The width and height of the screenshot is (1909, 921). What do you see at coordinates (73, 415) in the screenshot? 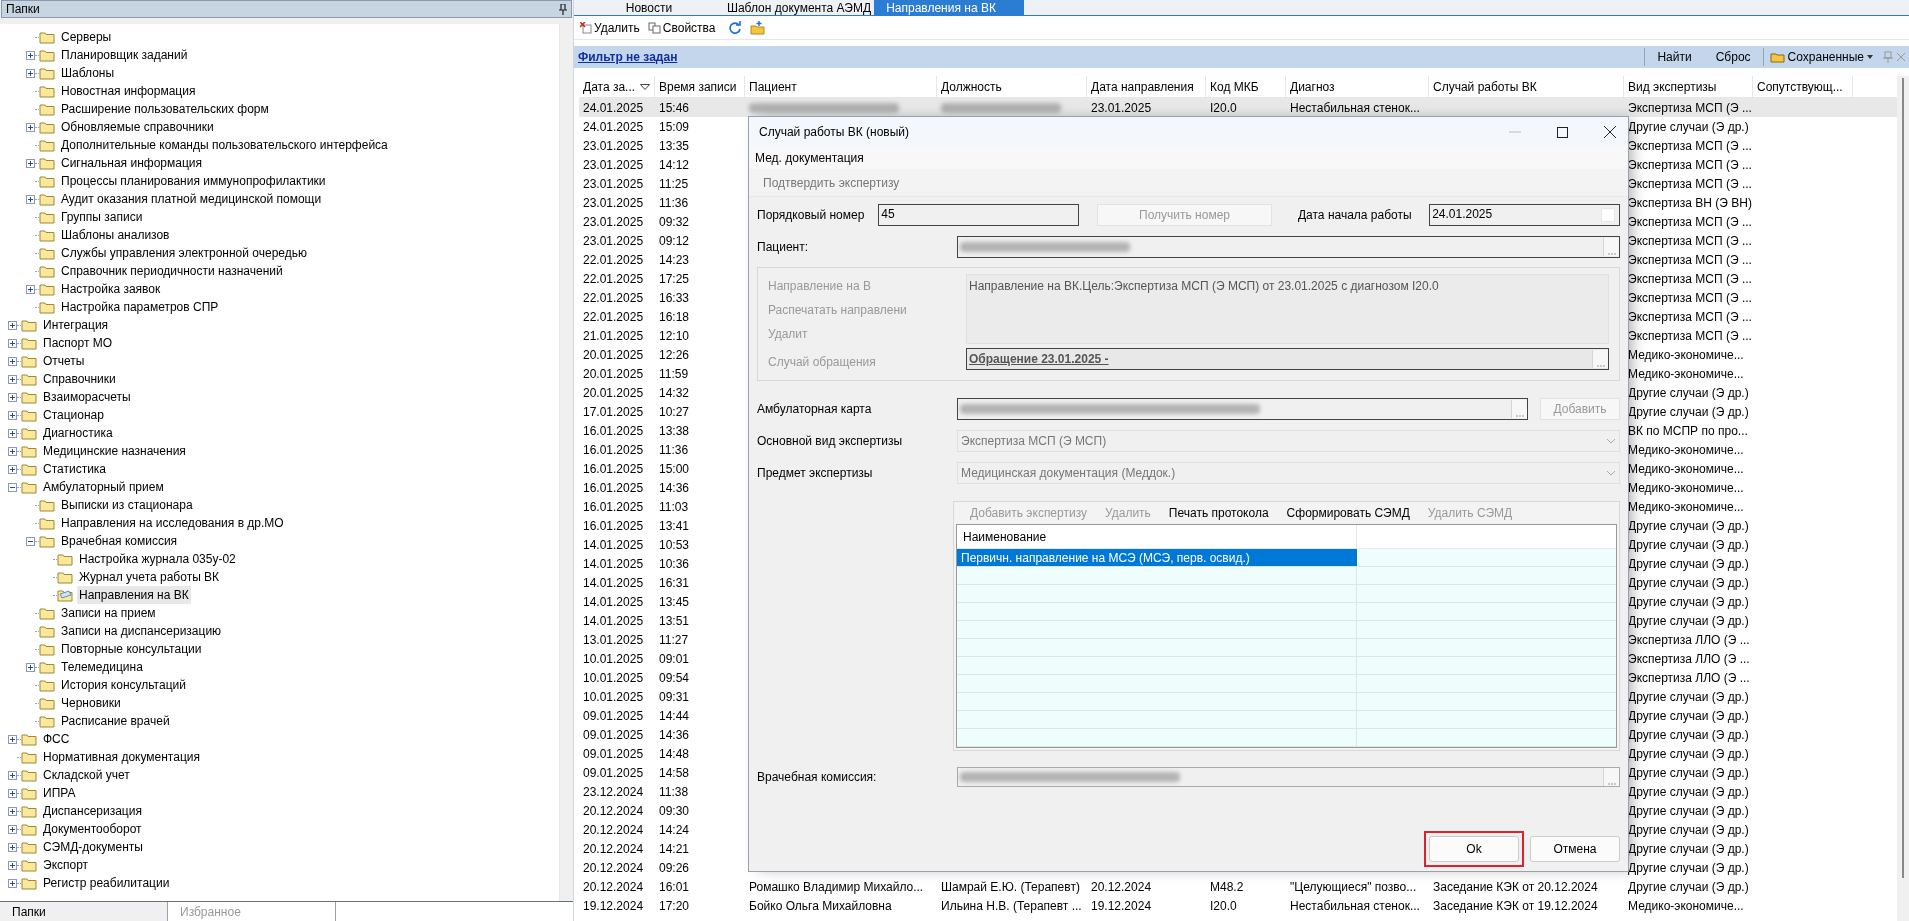
I see `tree-item: Стационар` at bounding box center [73, 415].